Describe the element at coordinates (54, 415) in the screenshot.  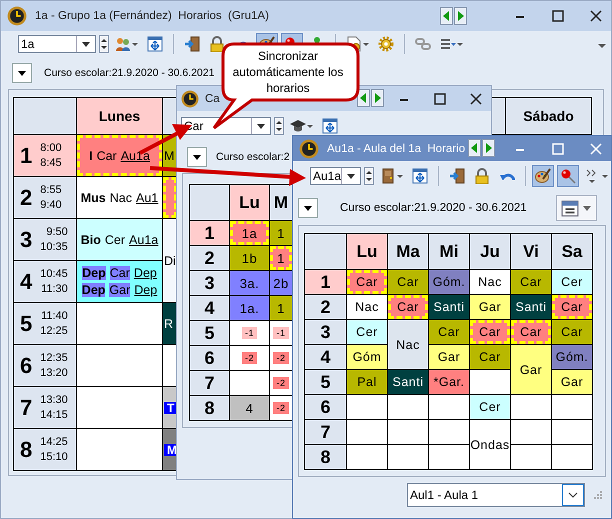
I see `period-end: 14:15` at that location.